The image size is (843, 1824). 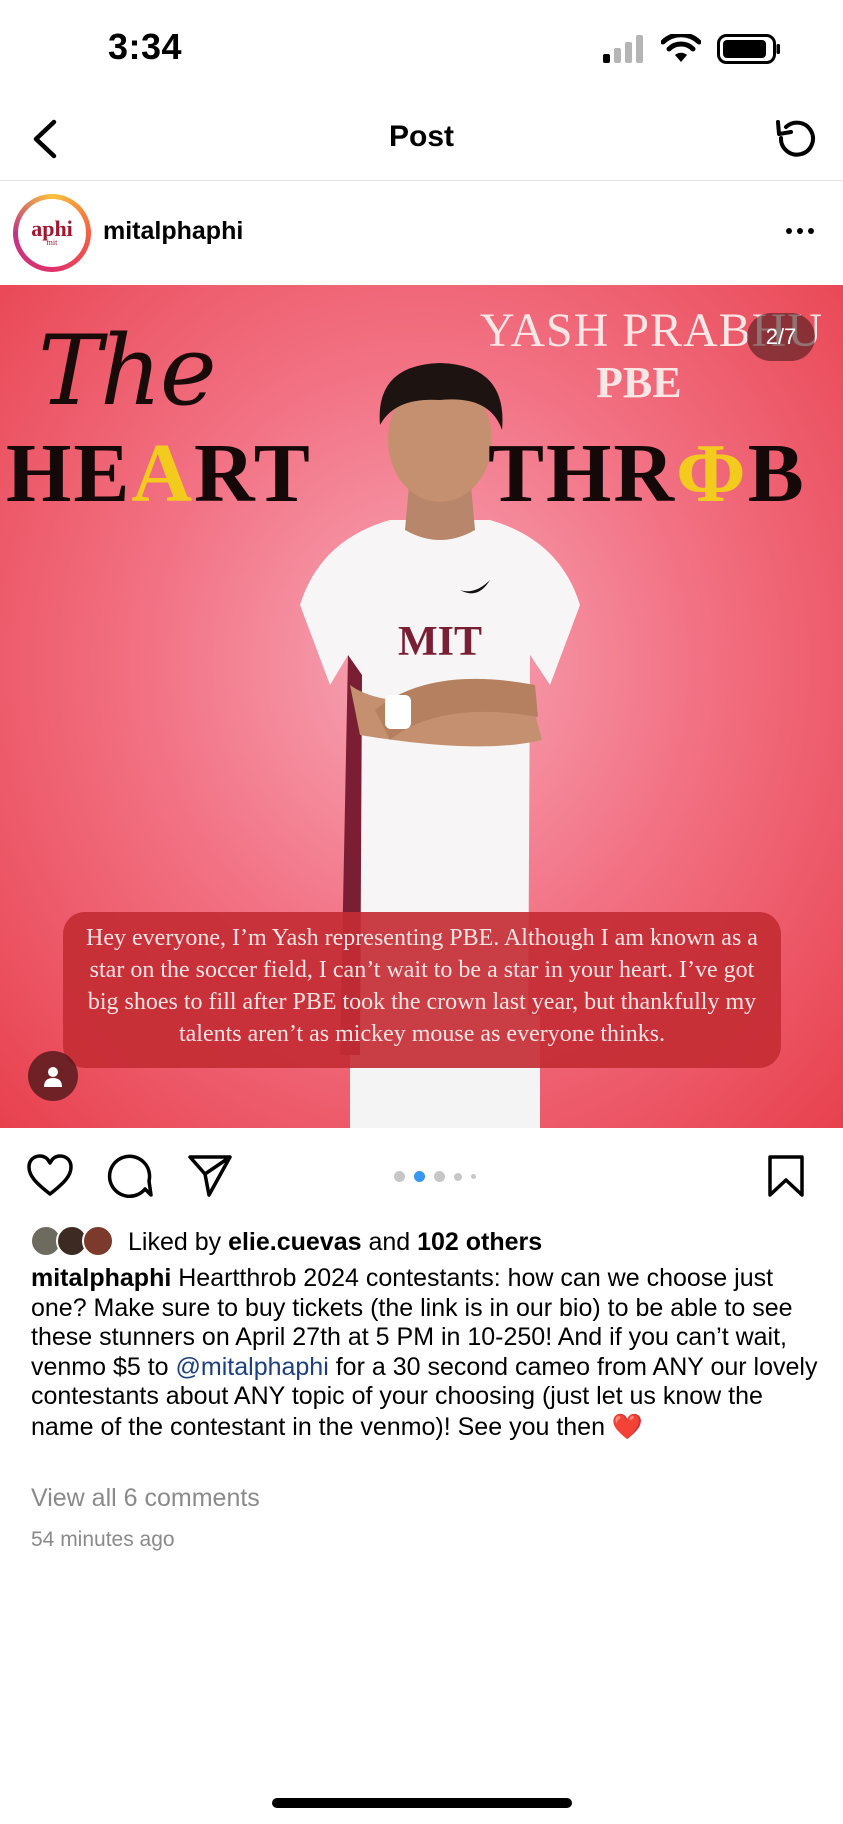 I want to click on liker-username: elie.cuevas, so click(x=294, y=1242).